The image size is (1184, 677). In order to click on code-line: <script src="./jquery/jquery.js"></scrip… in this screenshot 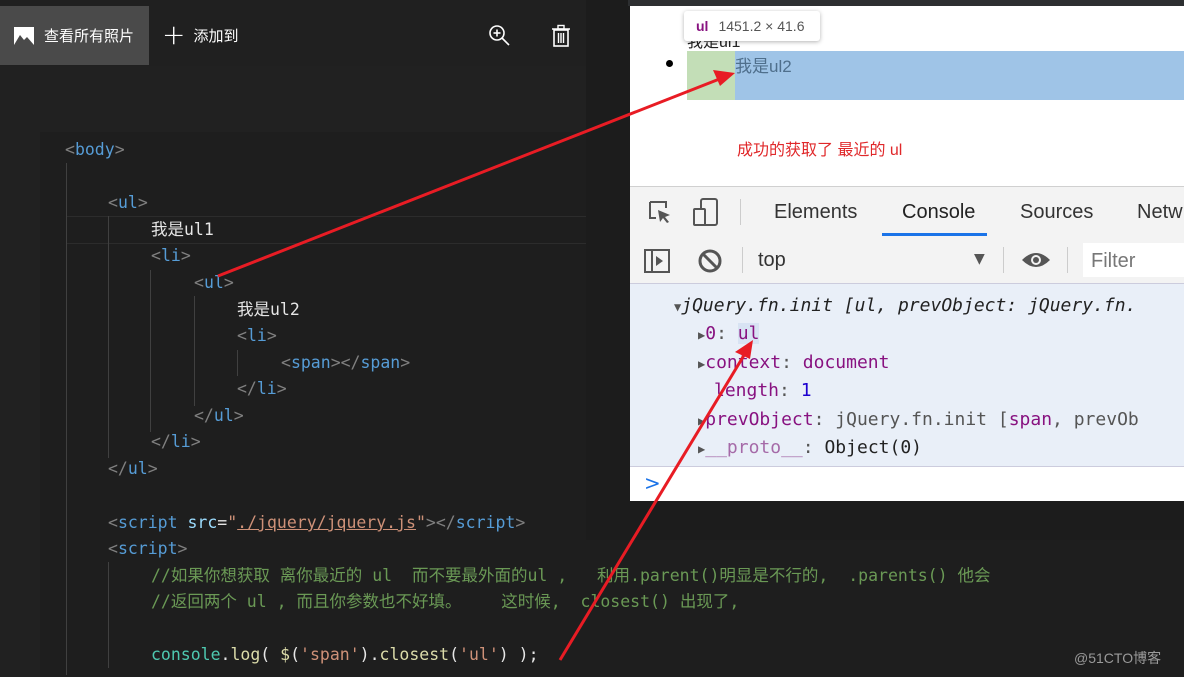, I will do `click(317, 522)`.